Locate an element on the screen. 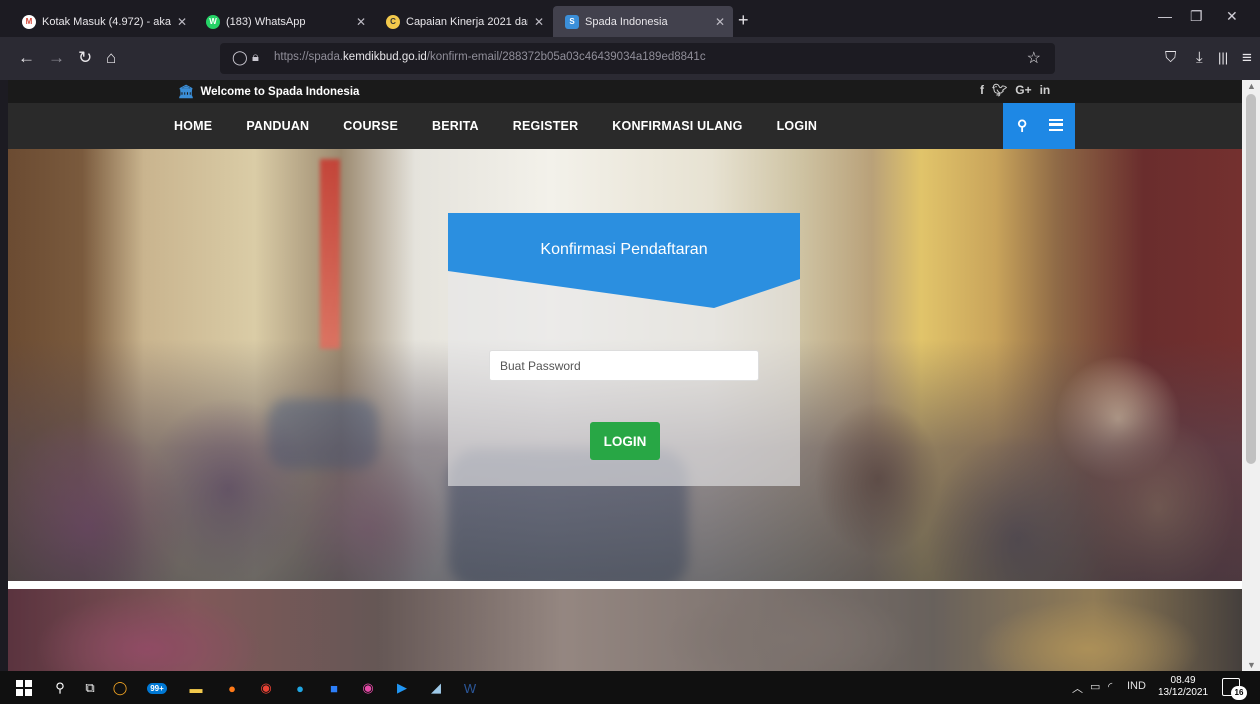 Image resolution: width=1260 pixels, height=704 pixels. nav-login: LOGIN is located at coordinates (797, 126).